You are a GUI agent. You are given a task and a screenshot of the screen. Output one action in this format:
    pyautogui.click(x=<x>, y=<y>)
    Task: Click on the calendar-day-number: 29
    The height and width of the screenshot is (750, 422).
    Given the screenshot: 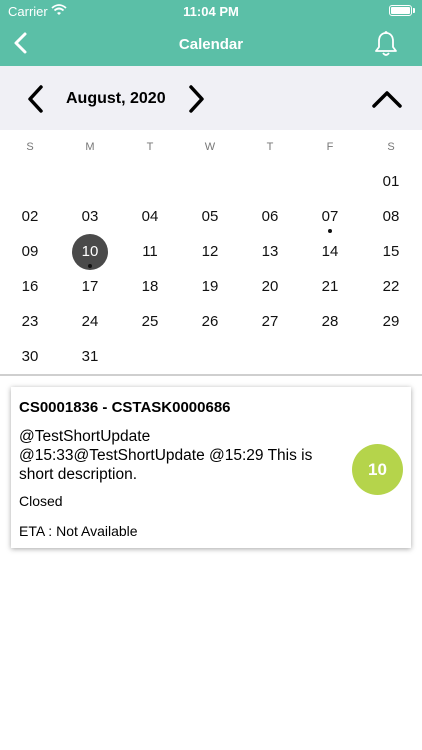 What is the action you would take?
    pyautogui.click(x=391, y=321)
    